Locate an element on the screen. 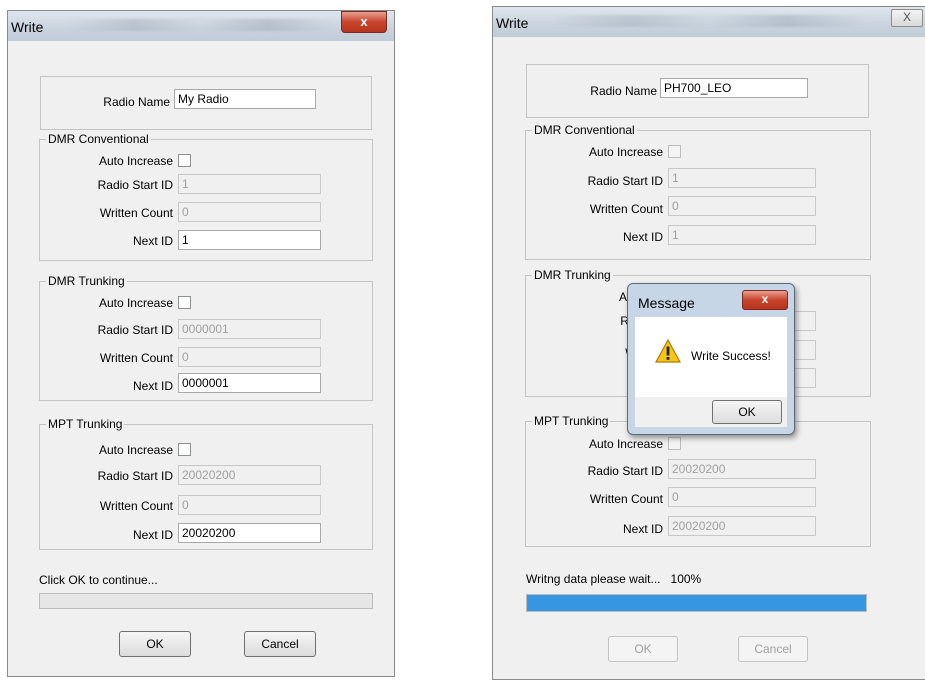 The width and height of the screenshot is (925, 681). progress-percent: 100% is located at coordinates (686, 579).